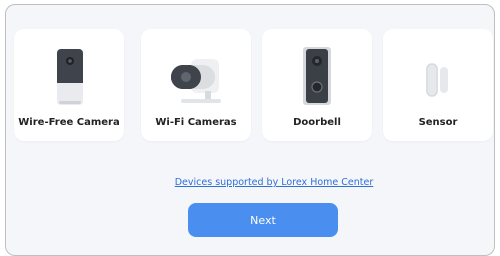  Describe the element at coordinates (437, 80) in the screenshot. I see `sensor-icon` at that location.